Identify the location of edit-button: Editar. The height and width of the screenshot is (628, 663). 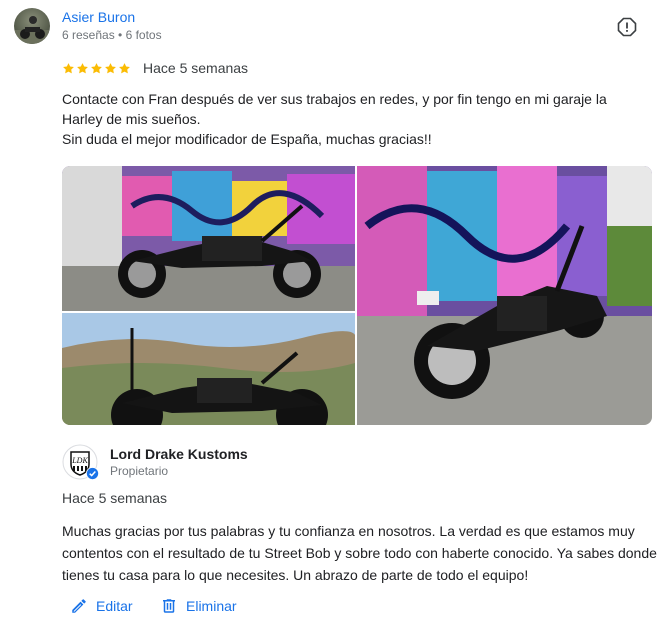
(101, 606).